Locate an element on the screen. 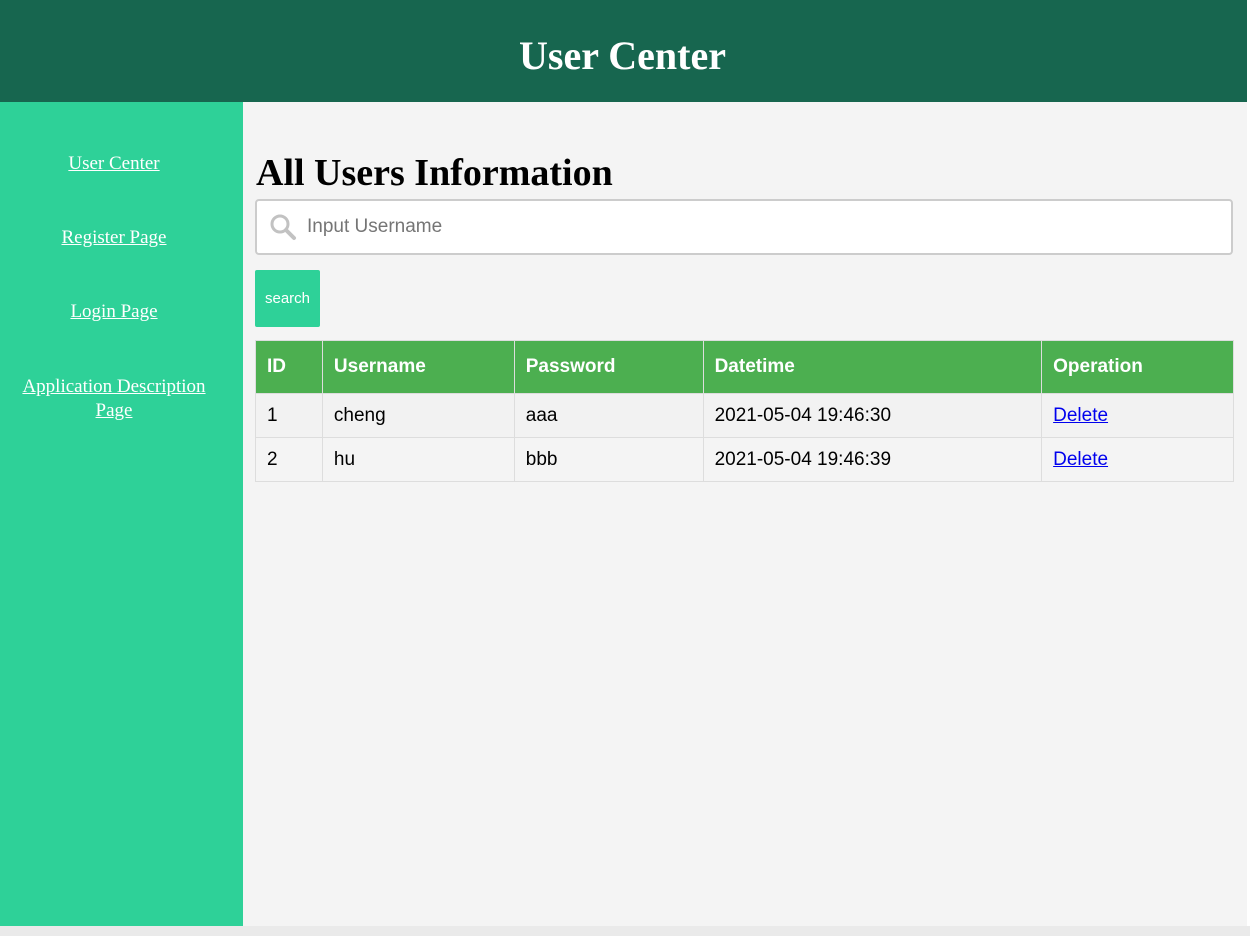  table-header-row: ID Username Password Datetime Operation is located at coordinates (744, 367).